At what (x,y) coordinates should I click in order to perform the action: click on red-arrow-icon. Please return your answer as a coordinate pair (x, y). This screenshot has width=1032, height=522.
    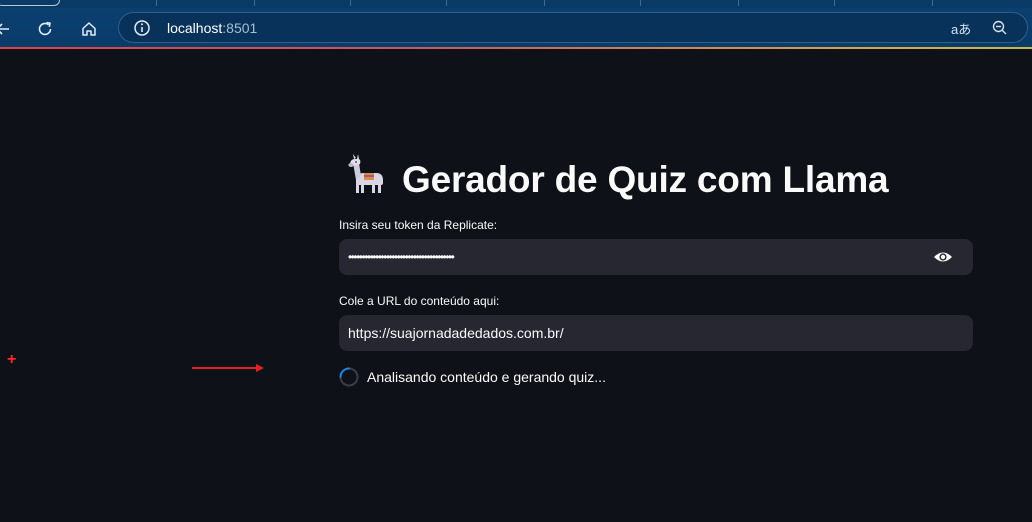
    Looking at the image, I should click on (228, 368).